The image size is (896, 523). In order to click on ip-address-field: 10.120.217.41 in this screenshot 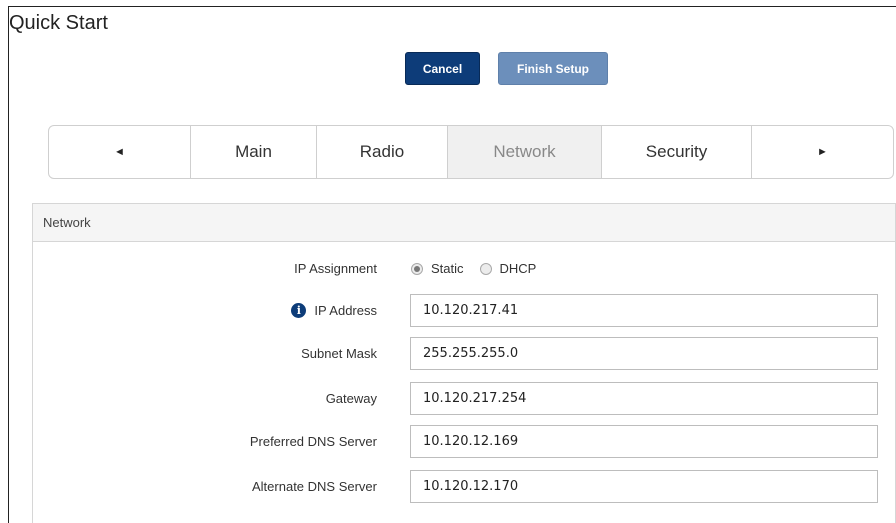, I will do `click(644, 310)`.